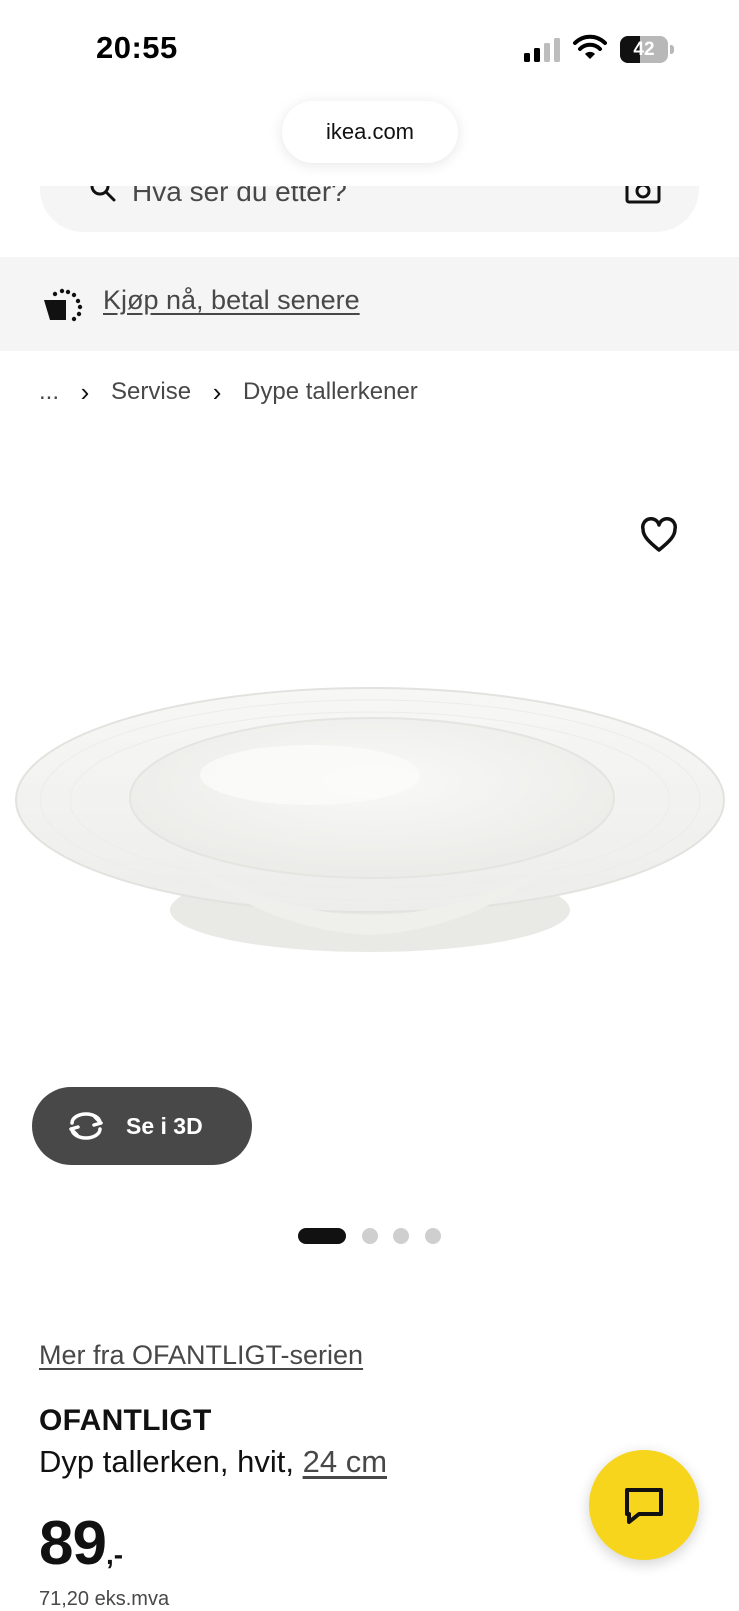  I want to click on product-size-link: 24 cm, so click(345, 1461).